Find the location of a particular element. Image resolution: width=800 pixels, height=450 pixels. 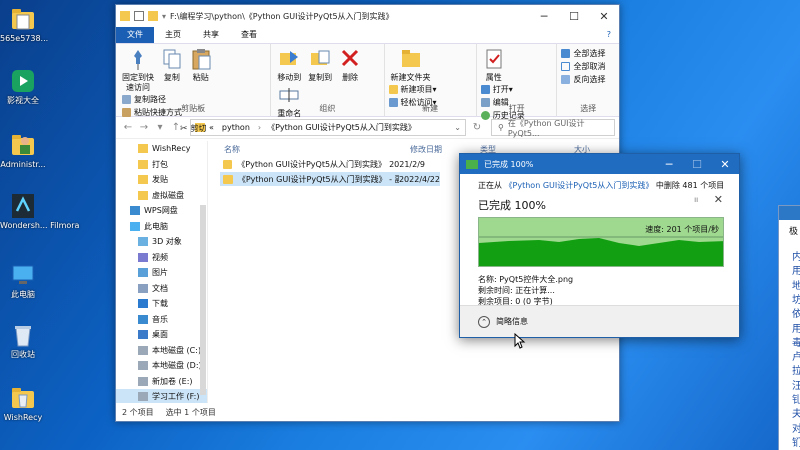

sidebar-item-10: 下载 is located at coordinates (161, 304).